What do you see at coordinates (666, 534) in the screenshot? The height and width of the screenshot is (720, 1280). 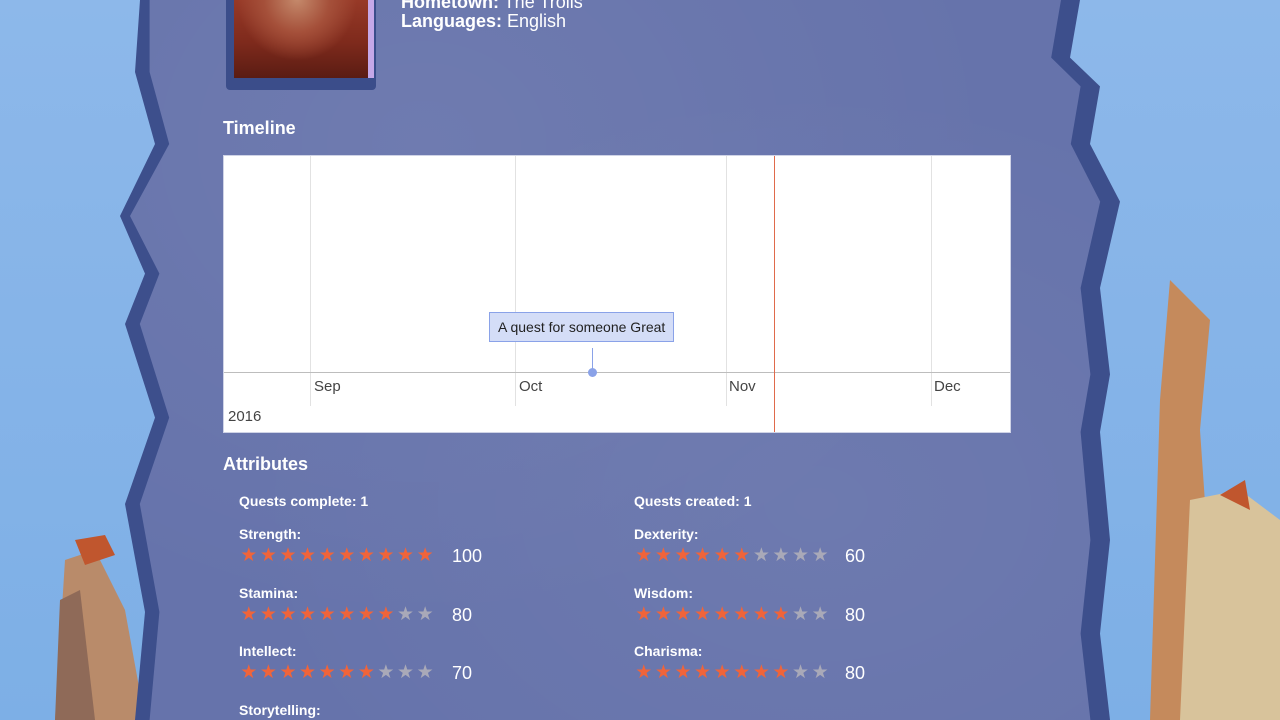 I see `attr-dexterity-label: Dexterity:` at bounding box center [666, 534].